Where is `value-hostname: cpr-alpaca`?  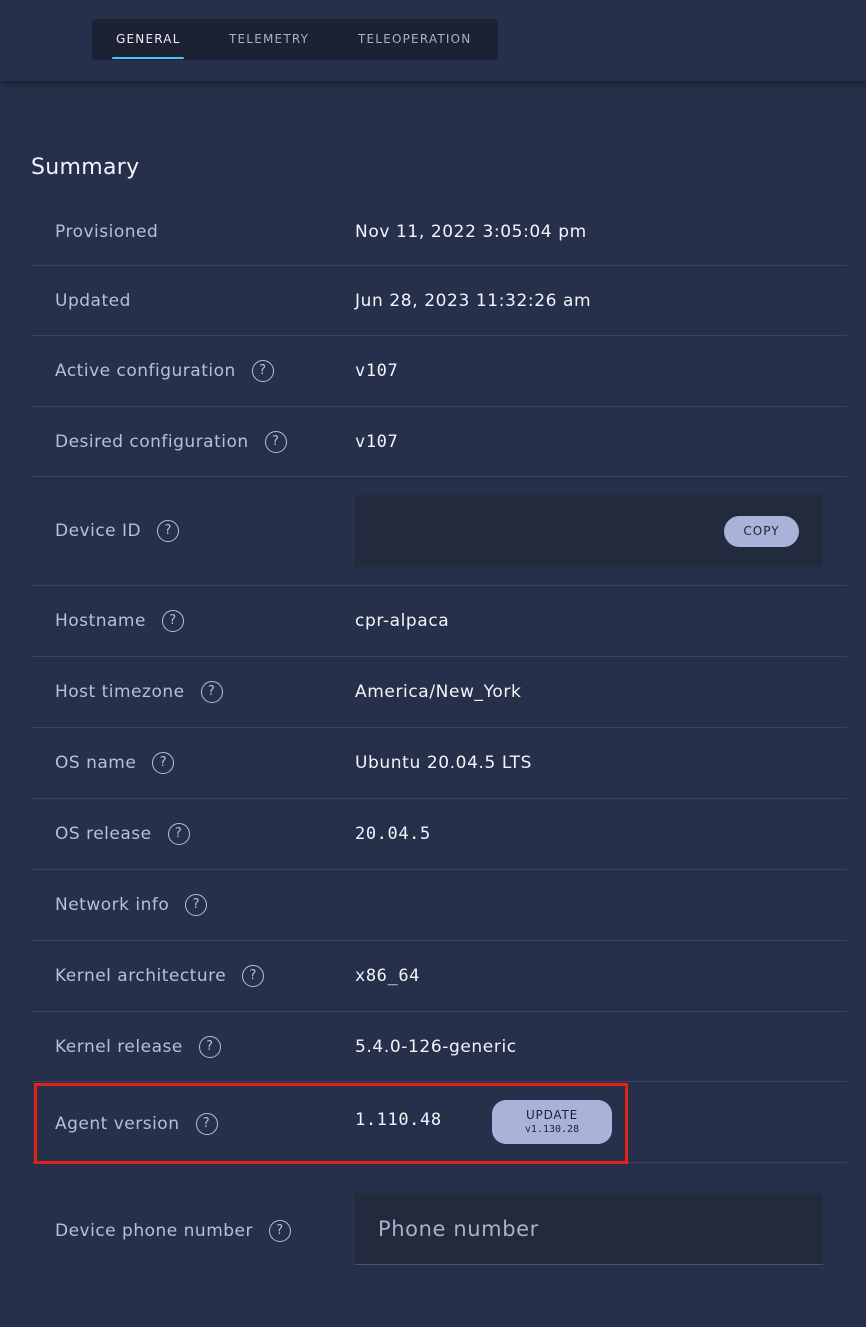 value-hostname: cpr-alpaca is located at coordinates (402, 621).